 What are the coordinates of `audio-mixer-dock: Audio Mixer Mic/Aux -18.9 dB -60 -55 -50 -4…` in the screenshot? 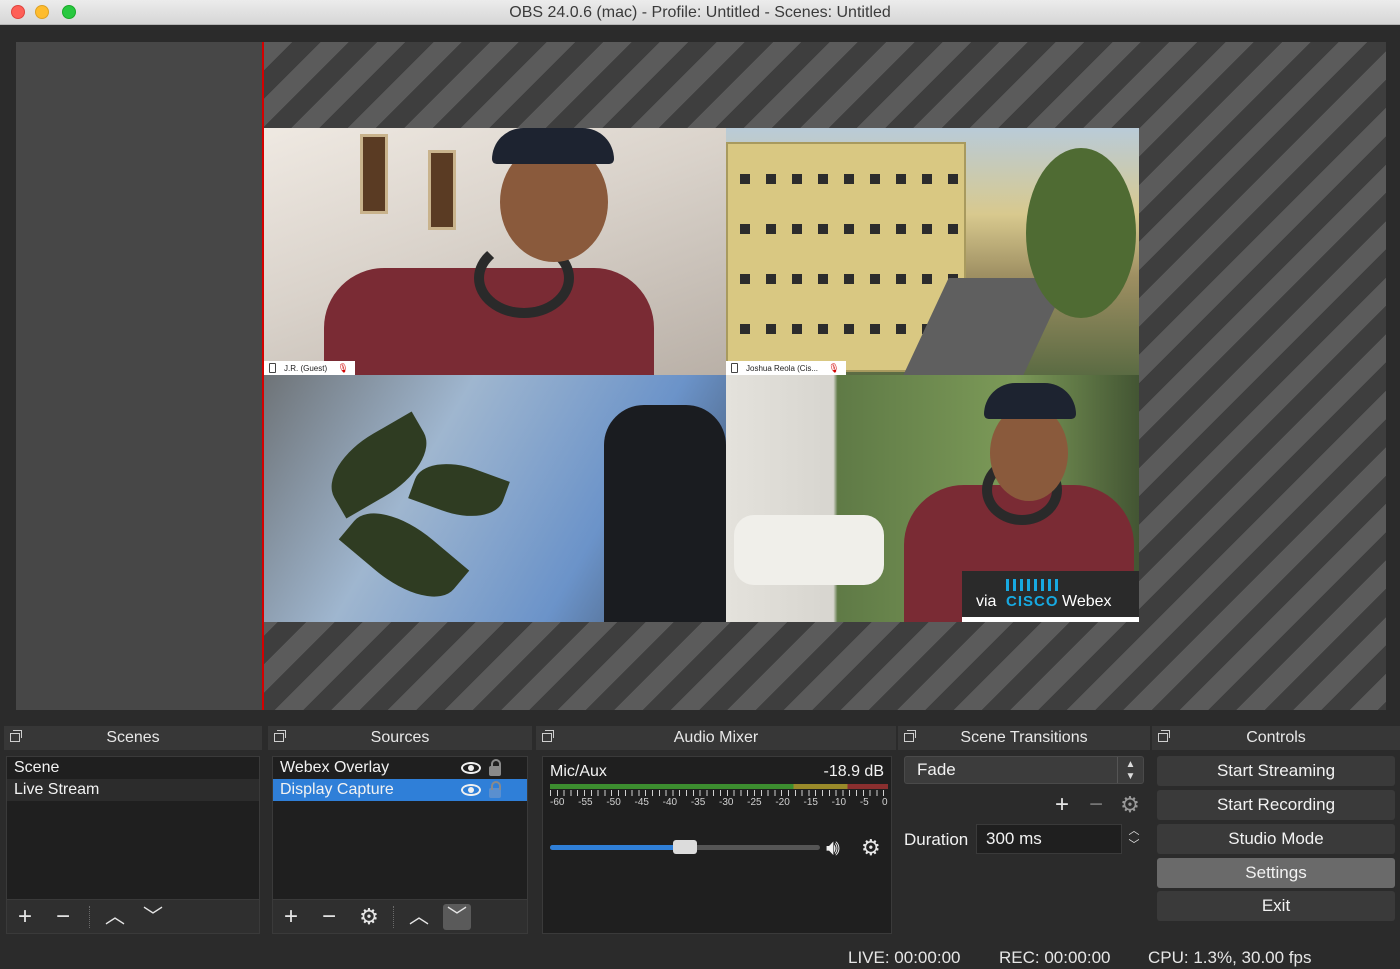 It's located at (716, 831).